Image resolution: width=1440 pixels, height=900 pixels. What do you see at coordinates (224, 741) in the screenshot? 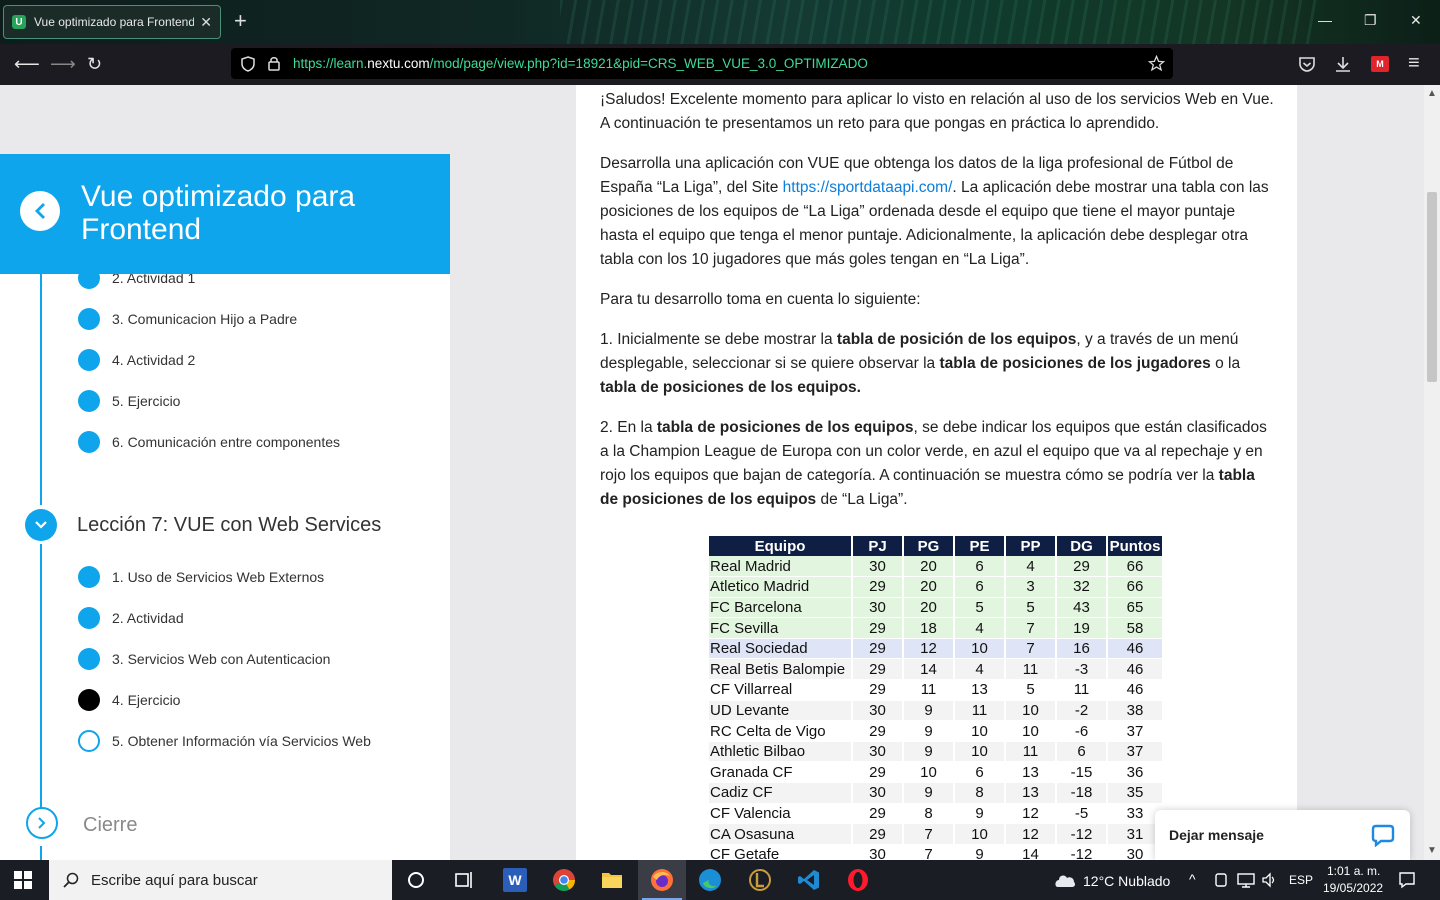
I see `sidebar-item: 5. Obtener Información vía Servicios Web` at bounding box center [224, 741].